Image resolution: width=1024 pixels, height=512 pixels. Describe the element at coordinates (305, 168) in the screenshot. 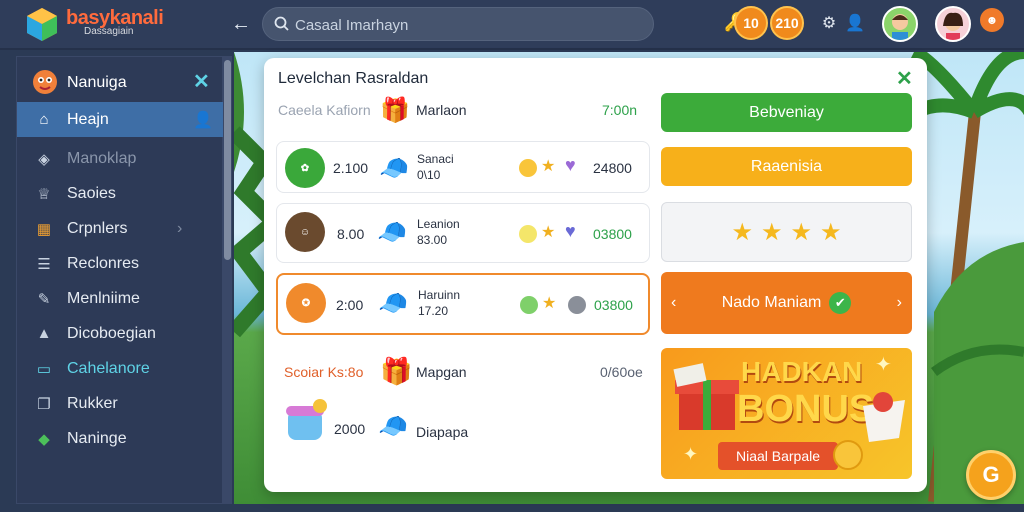

I see `rank-badge-icon: ✿` at that location.